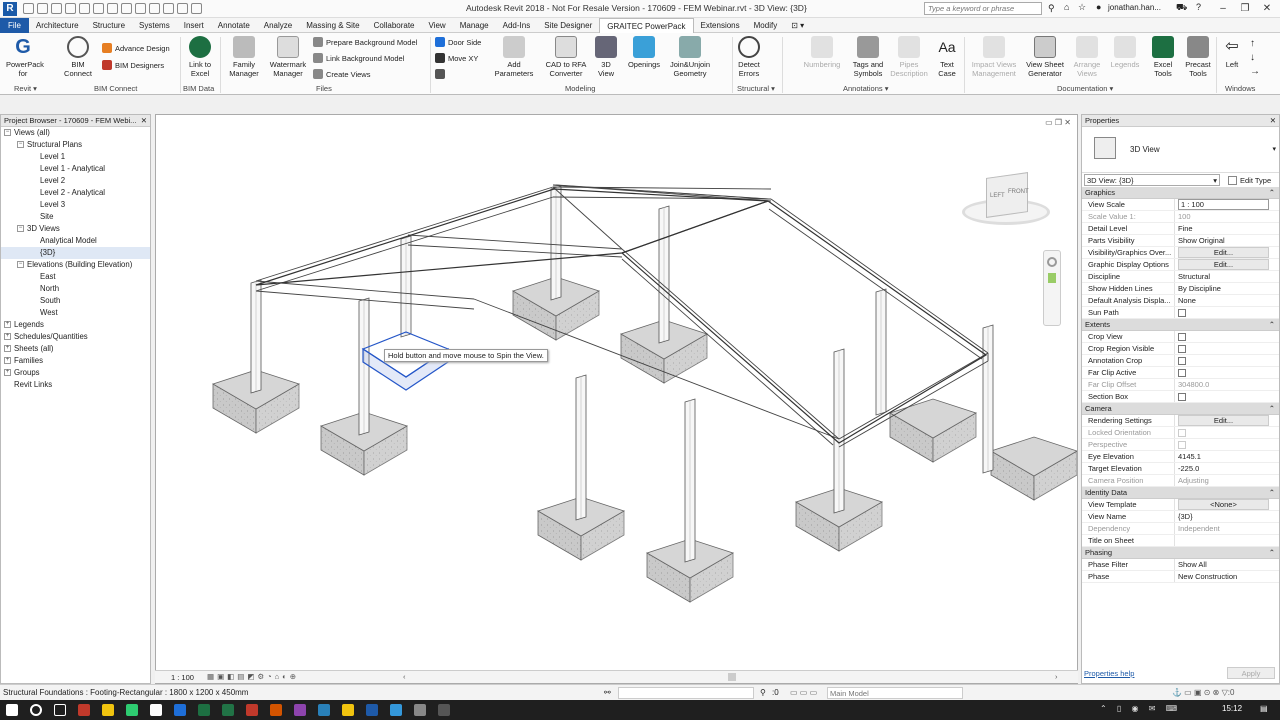 The height and width of the screenshot is (720, 1280). Describe the element at coordinates (1109, 673) in the screenshot. I see `properties-help-link: Properties help` at that location.